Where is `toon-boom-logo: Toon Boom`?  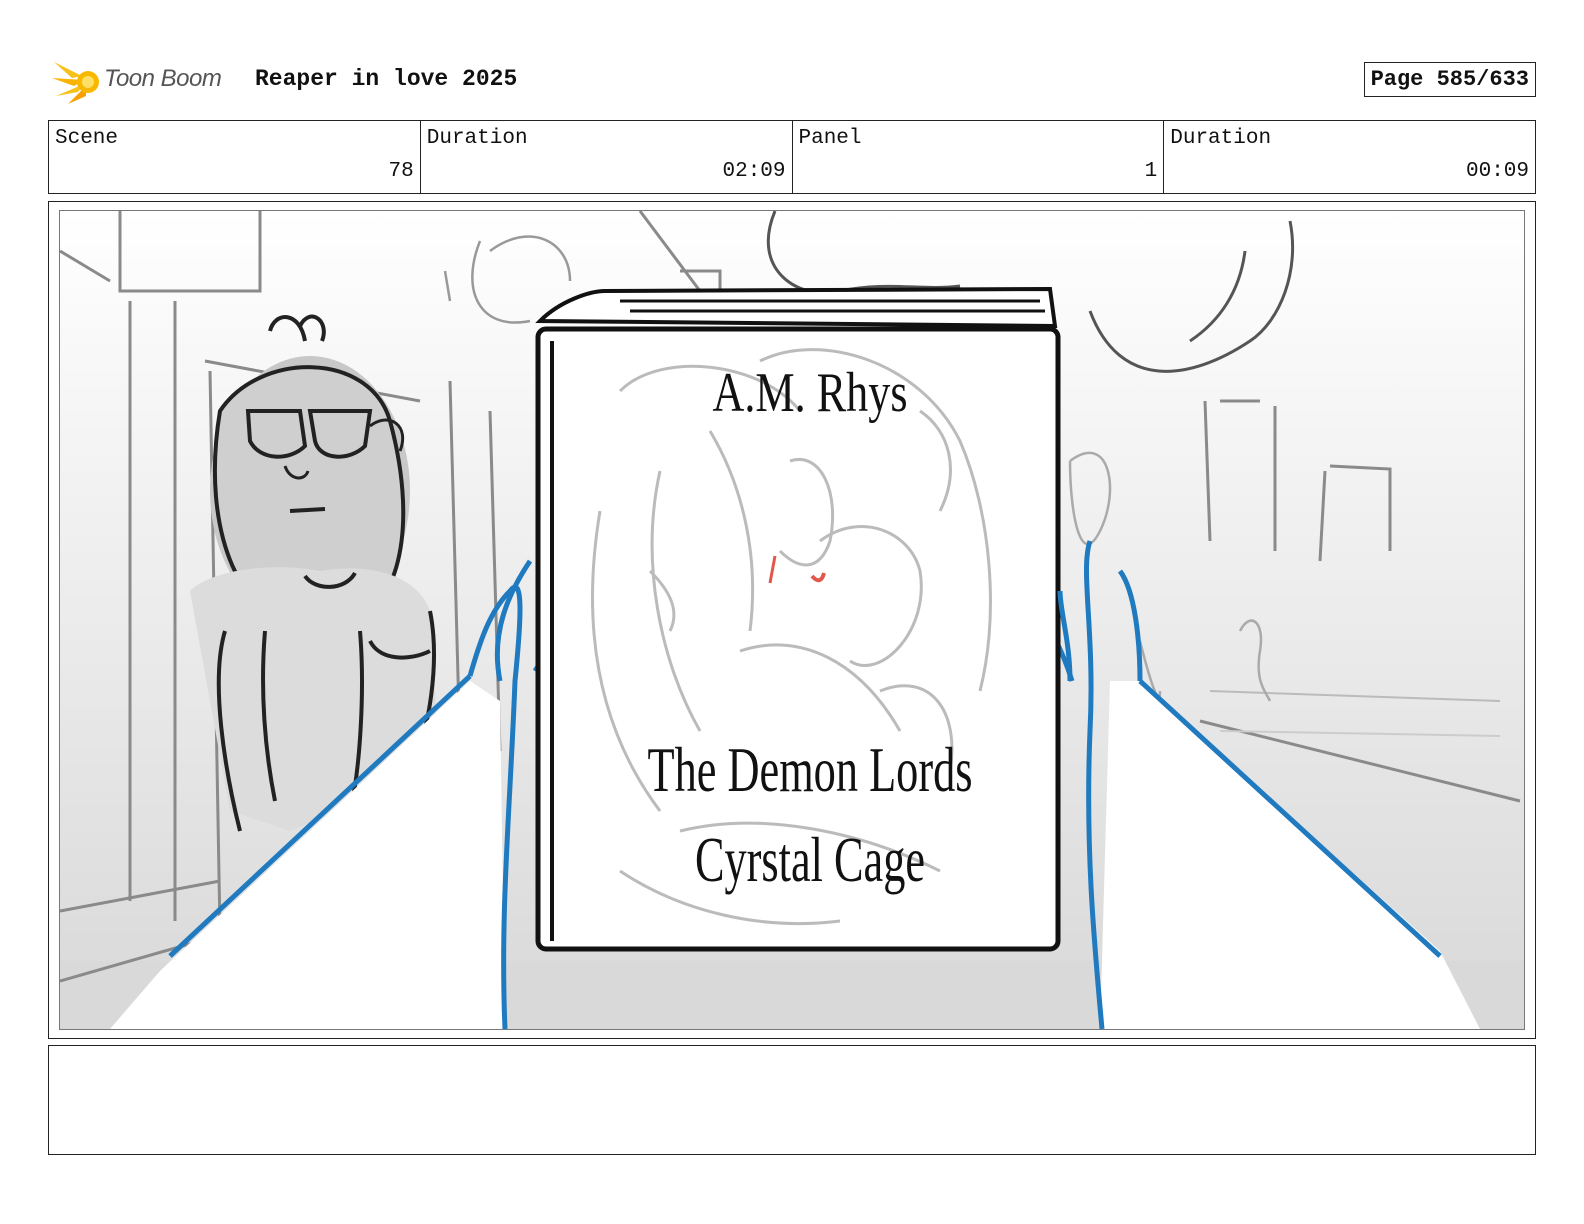 toon-boom-logo: Toon Boom is located at coordinates (147, 81).